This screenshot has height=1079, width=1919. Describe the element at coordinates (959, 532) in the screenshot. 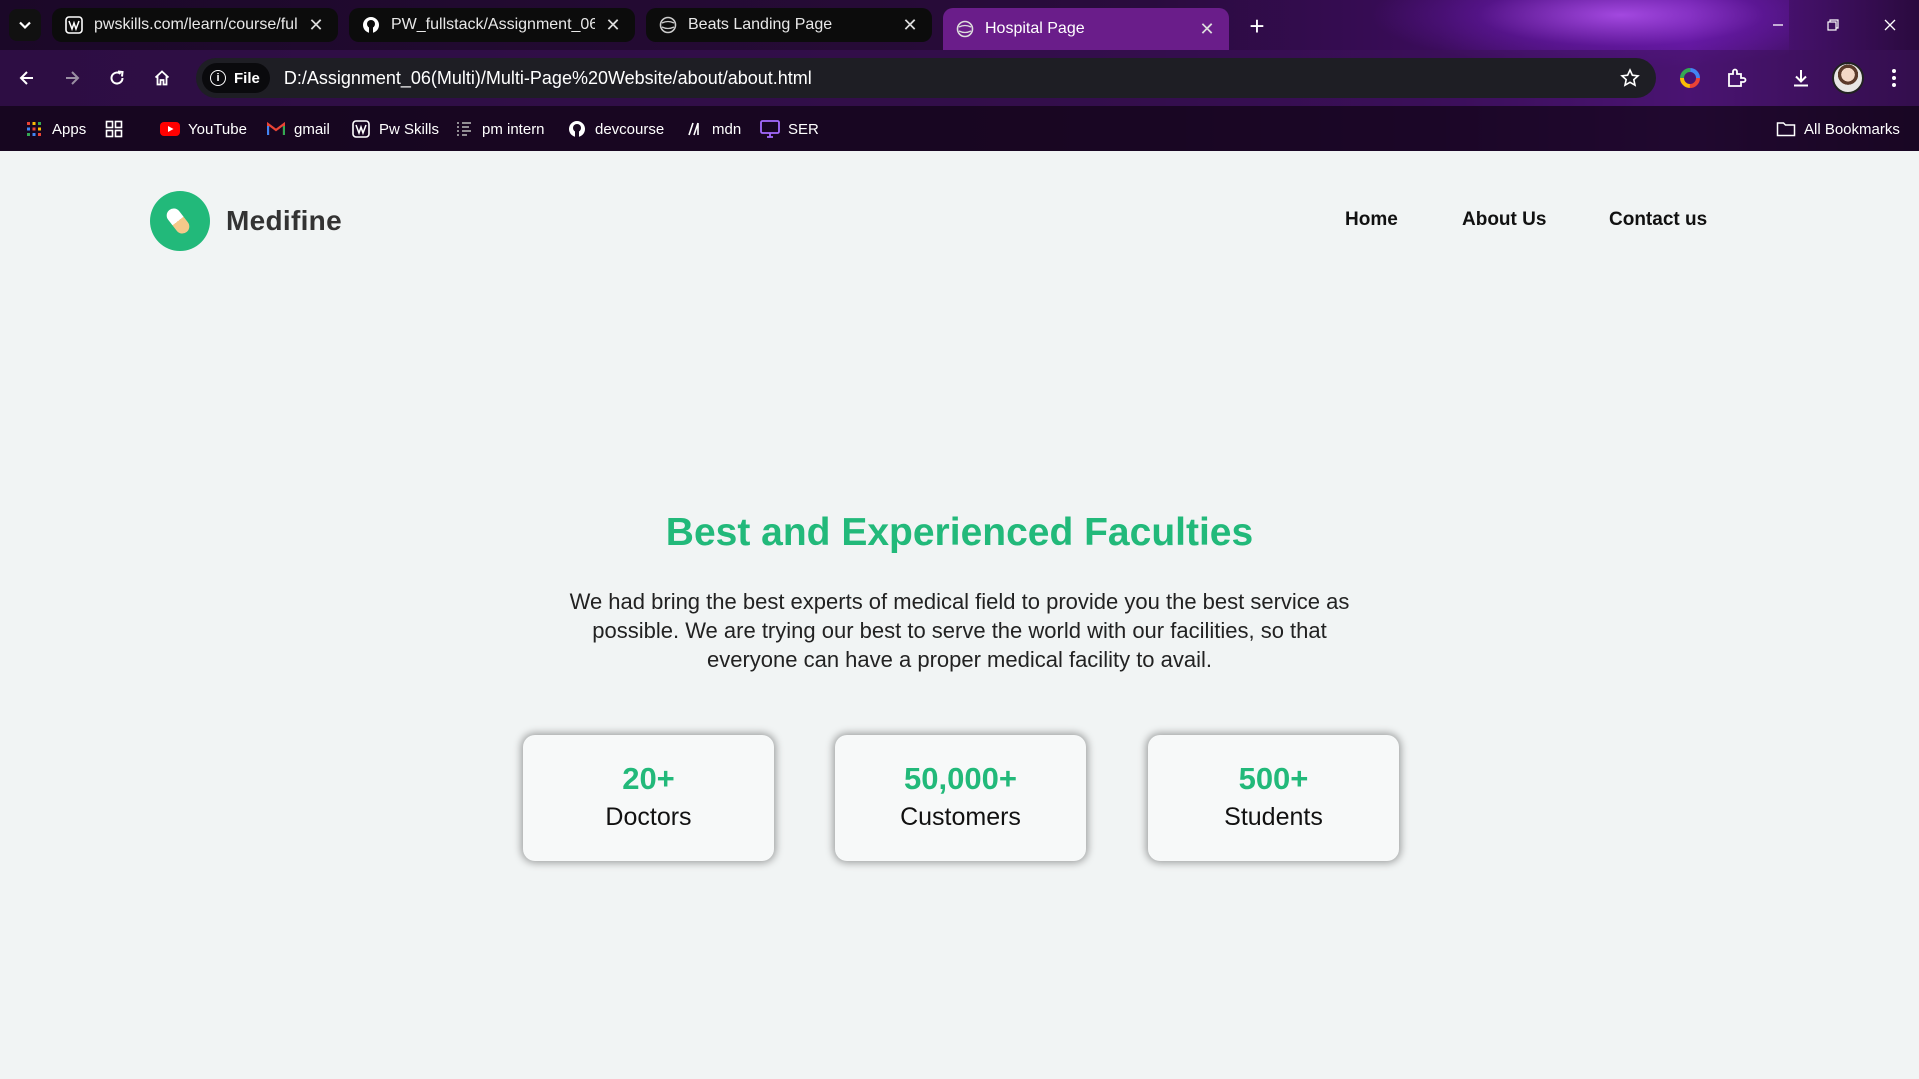

I see `section-title: Best and Experienced Faculties` at that location.